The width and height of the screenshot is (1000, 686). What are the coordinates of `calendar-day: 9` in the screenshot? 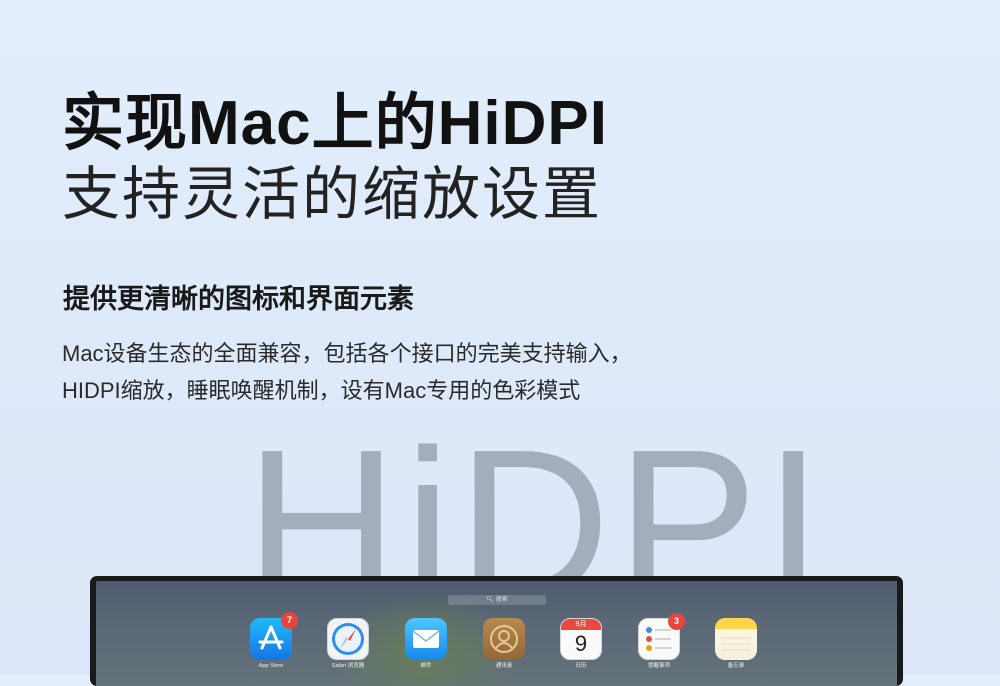 It's located at (581, 643).